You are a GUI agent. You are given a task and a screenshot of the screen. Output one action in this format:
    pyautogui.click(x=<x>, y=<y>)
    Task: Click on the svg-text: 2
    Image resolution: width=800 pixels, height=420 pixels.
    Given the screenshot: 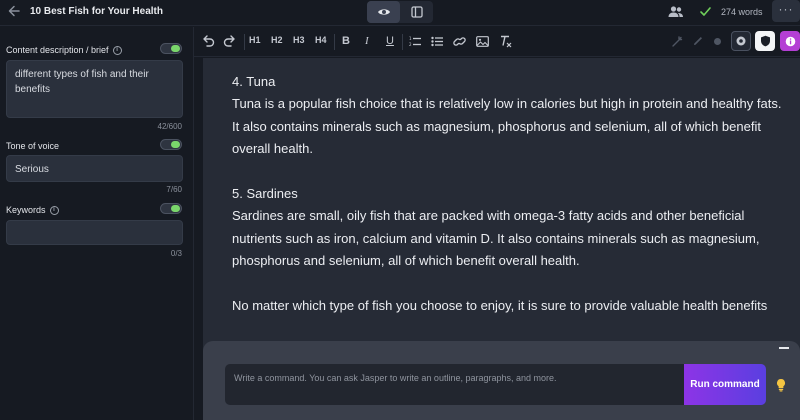 What is the action you would take?
    pyautogui.click(x=410, y=44)
    